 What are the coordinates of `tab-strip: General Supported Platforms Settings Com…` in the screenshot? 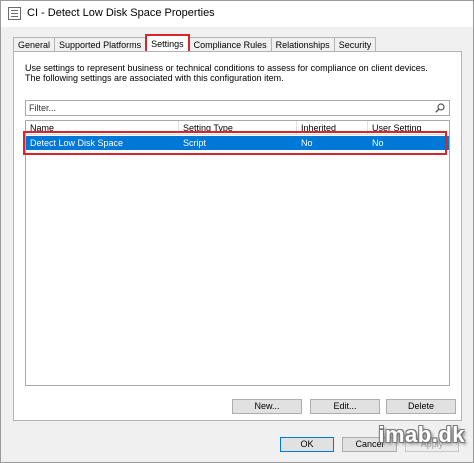 It's located at (195, 42).